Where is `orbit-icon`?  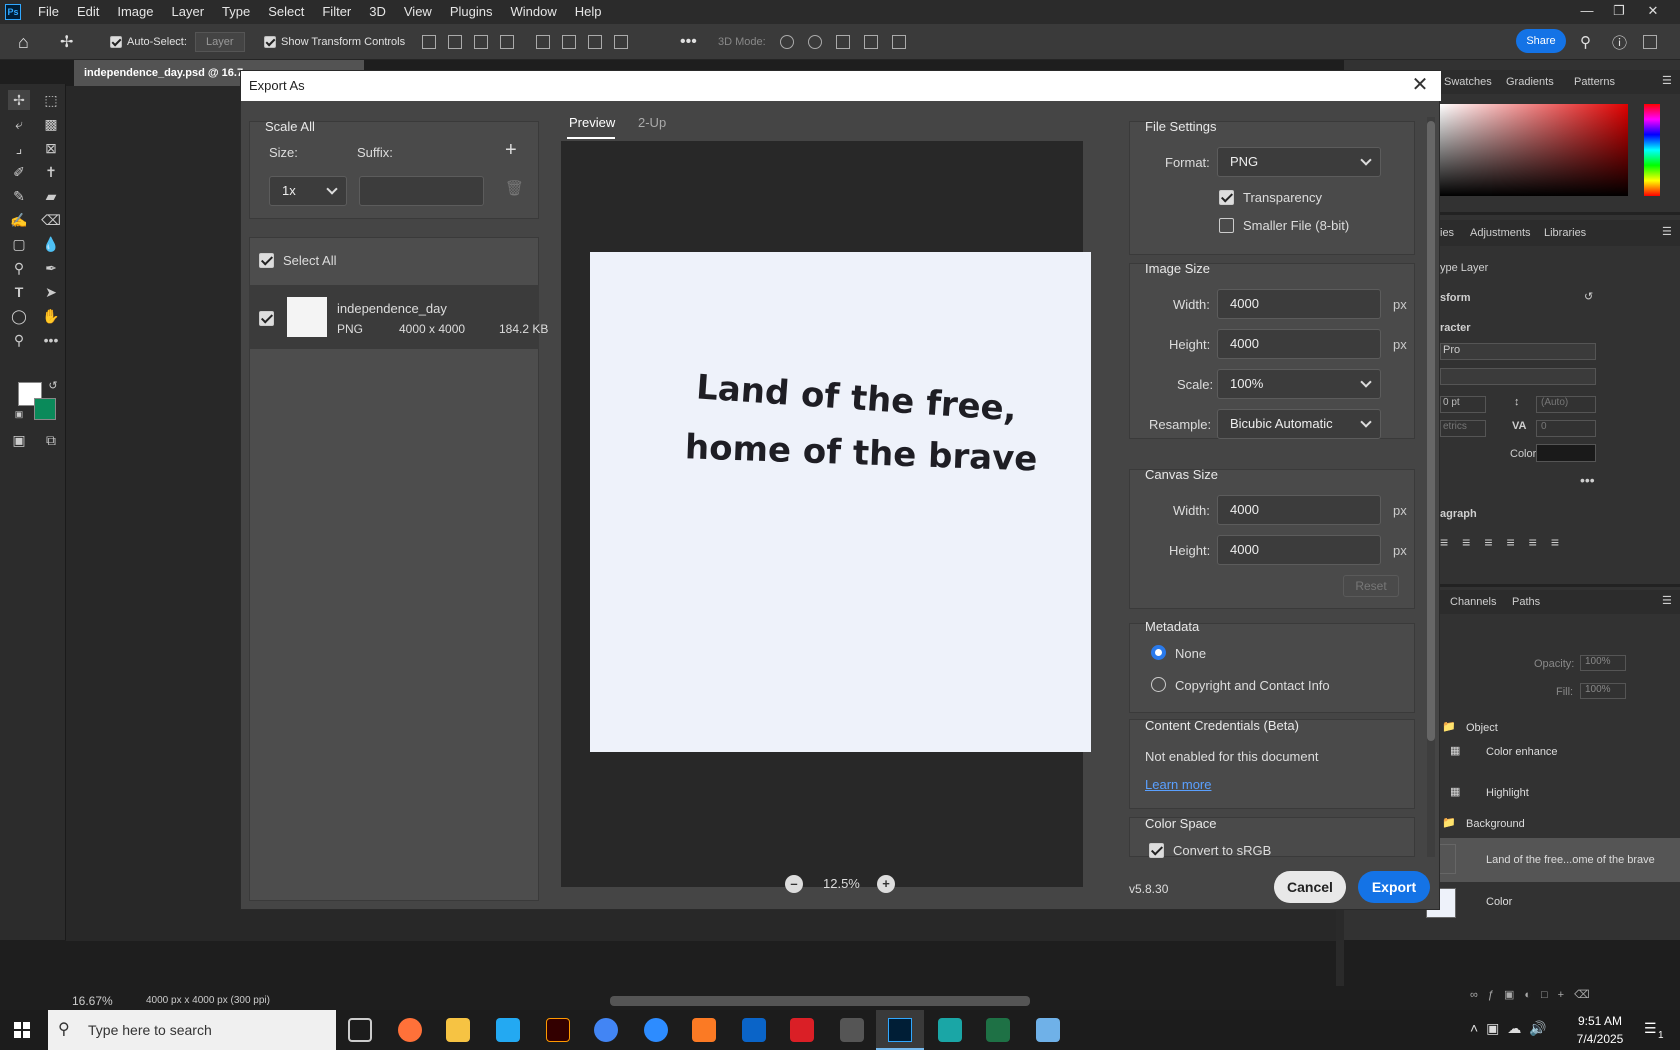 orbit-icon is located at coordinates (787, 42).